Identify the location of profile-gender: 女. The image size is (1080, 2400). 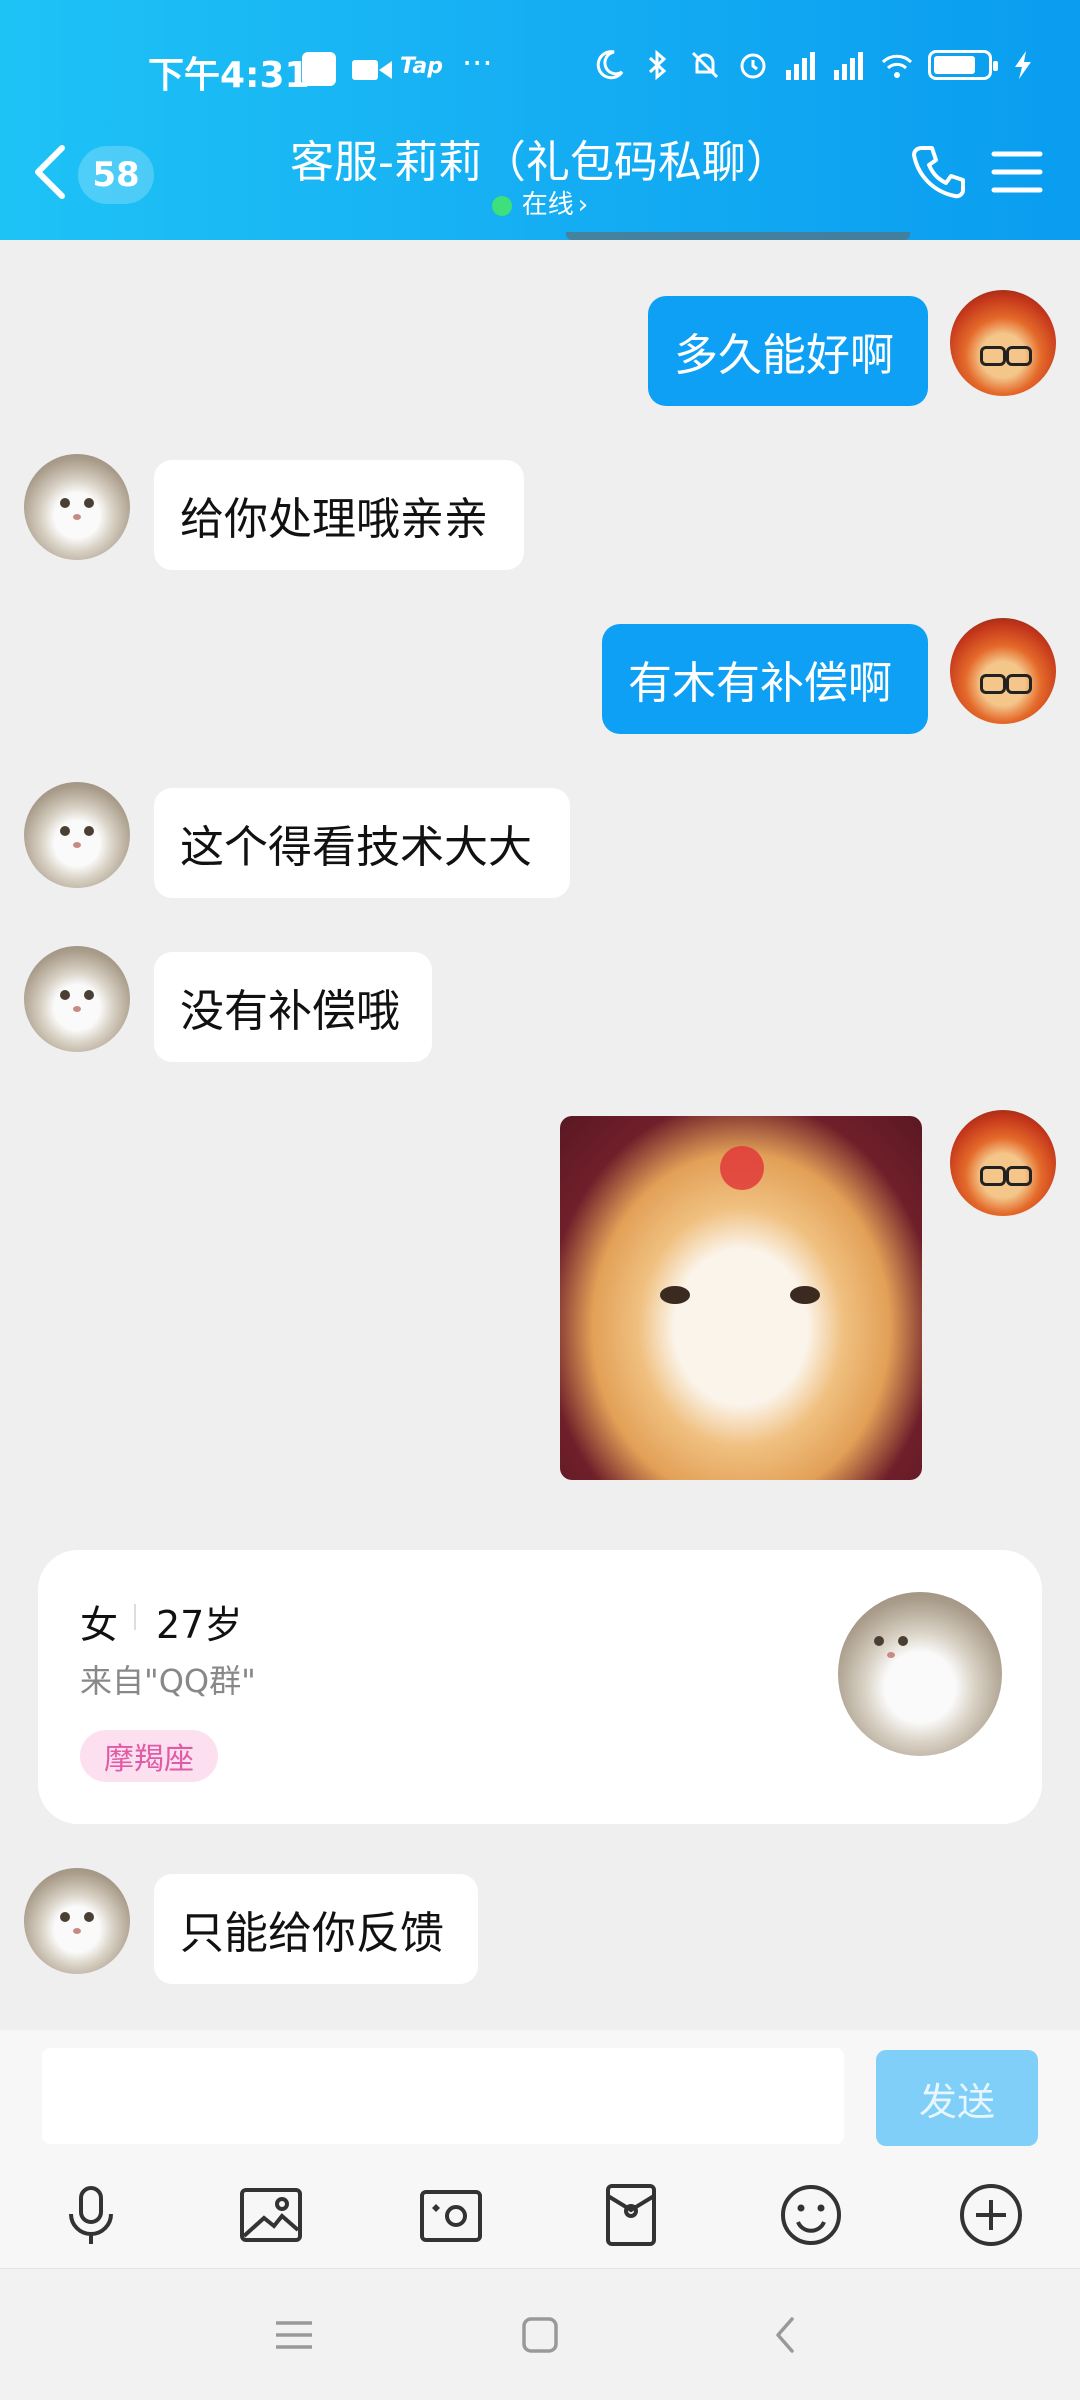
(99, 1625).